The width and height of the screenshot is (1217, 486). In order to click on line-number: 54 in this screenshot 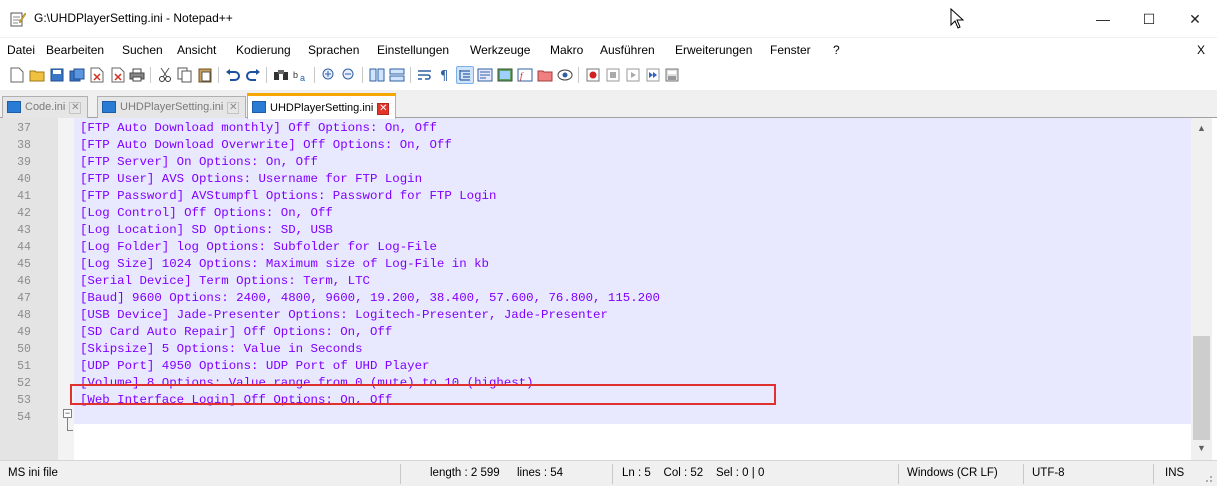, I will do `click(24, 417)`.